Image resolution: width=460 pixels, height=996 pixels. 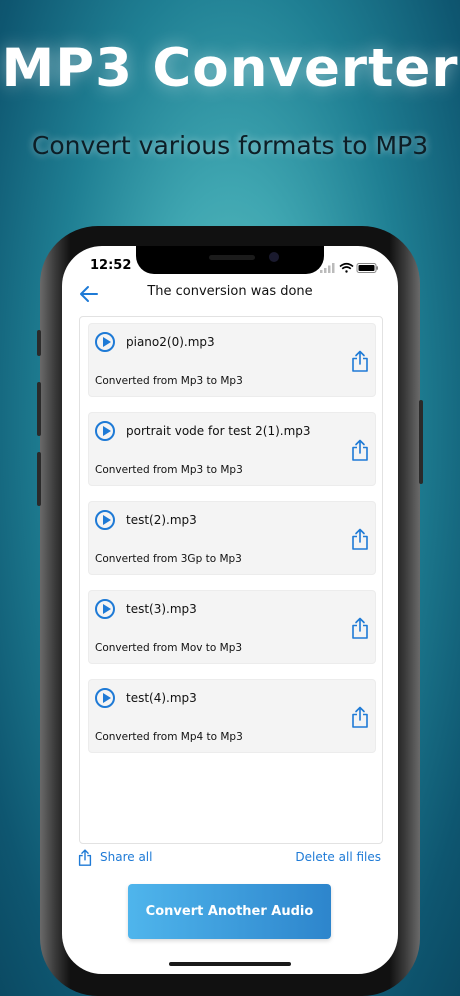 What do you see at coordinates (421, 442) in the screenshot?
I see `phone-power-button` at bounding box center [421, 442].